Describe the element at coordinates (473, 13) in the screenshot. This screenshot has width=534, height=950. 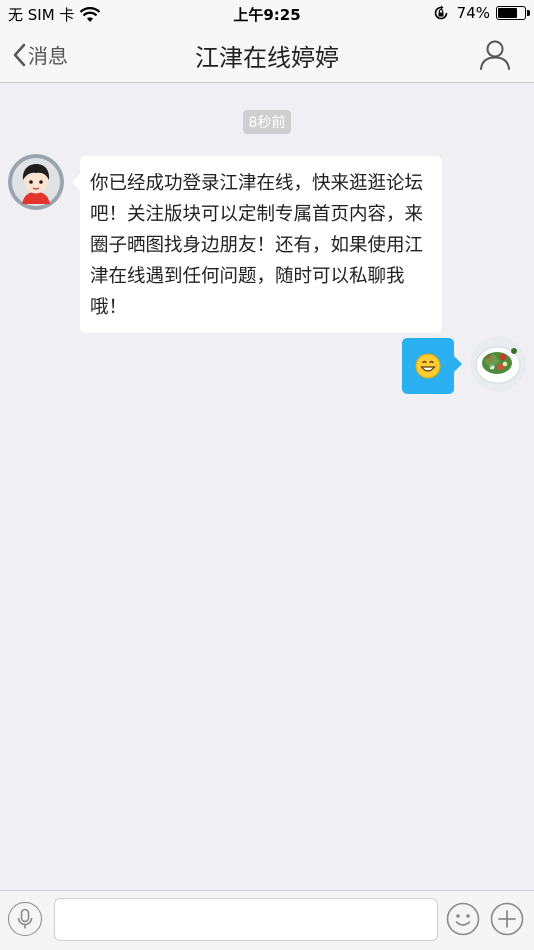
I see `battery-percent: 74%` at that location.